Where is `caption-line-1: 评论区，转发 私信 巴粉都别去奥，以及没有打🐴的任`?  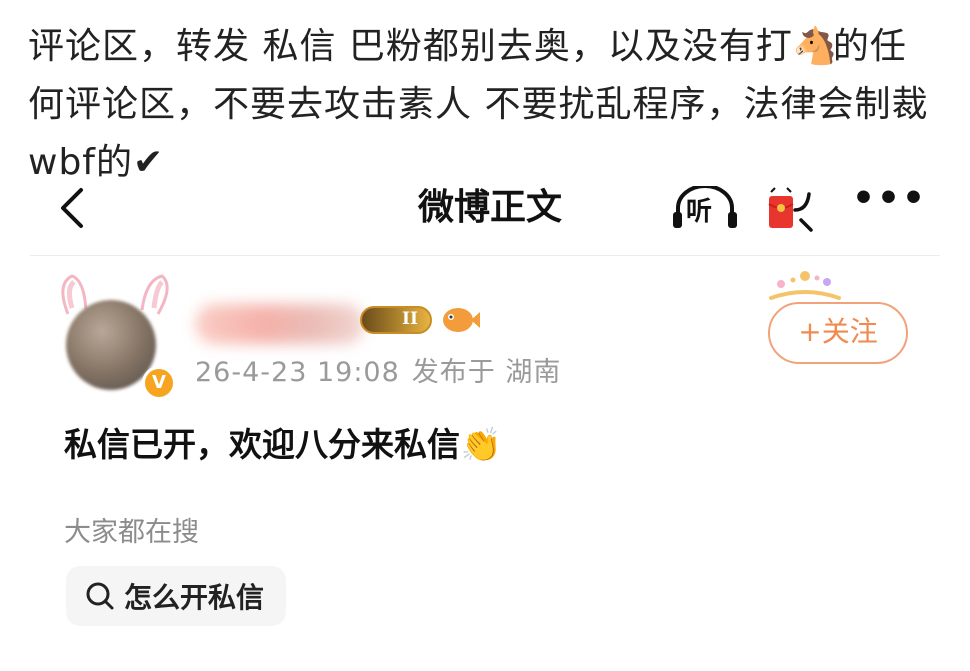 caption-line-1: 评论区，转发 私信 巴粉都别去奥，以及没有打🐴的任 is located at coordinates (488, 47).